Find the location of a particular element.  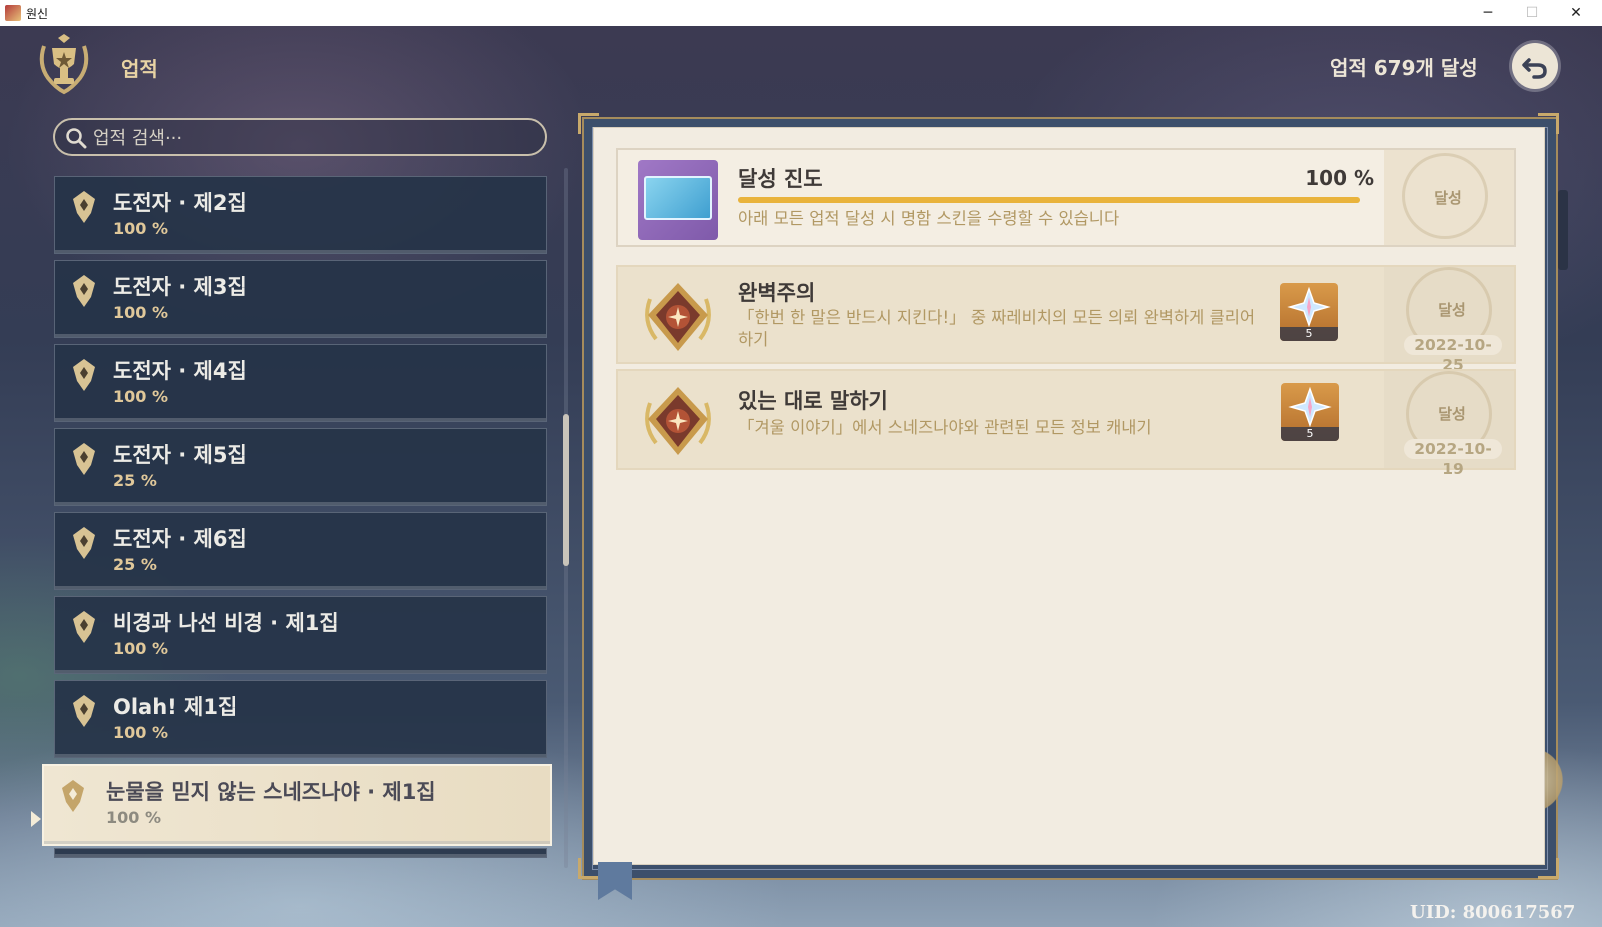

maximize-button: ☐ is located at coordinates (1532, 13).